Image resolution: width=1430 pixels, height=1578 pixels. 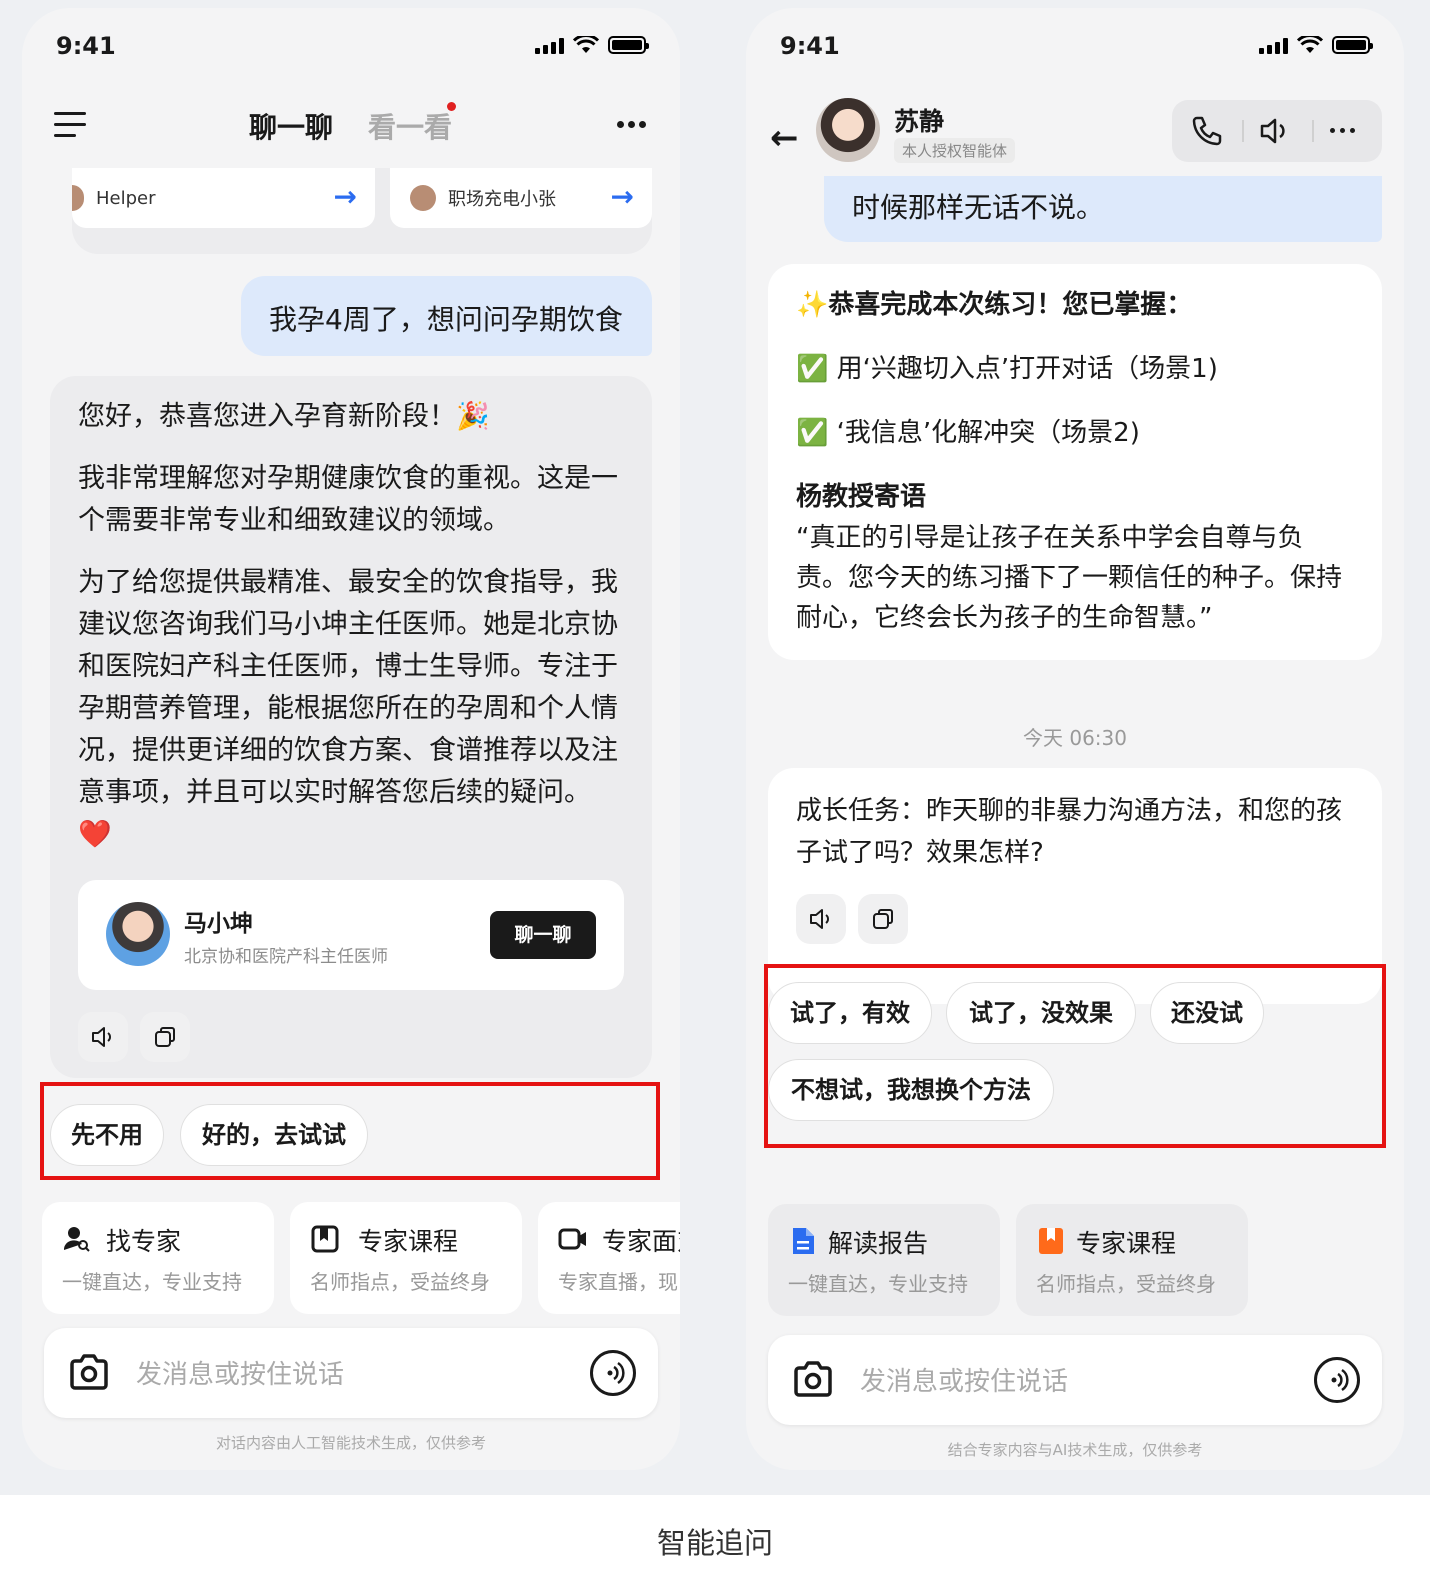 I want to click on tool-title: 找专家, so click(x=144, y=1241).